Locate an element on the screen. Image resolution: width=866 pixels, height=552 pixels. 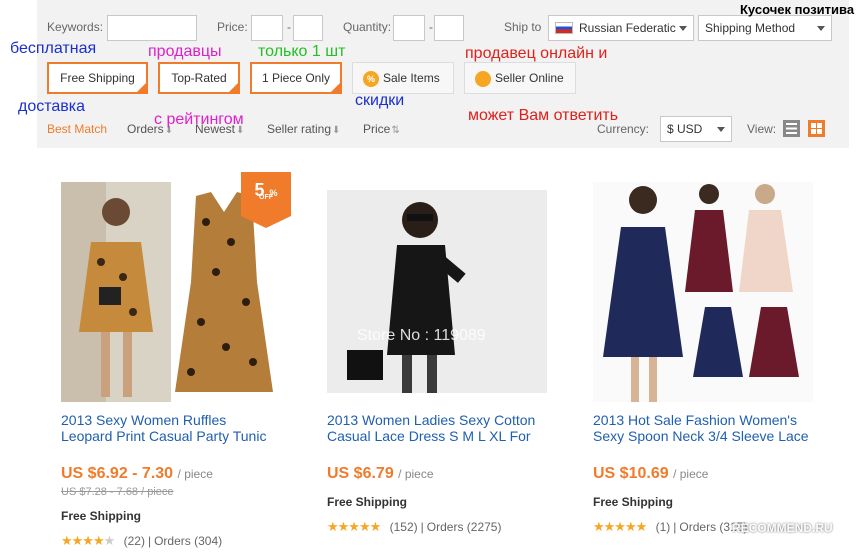
price-max-input is located at coordinates (308, 28).